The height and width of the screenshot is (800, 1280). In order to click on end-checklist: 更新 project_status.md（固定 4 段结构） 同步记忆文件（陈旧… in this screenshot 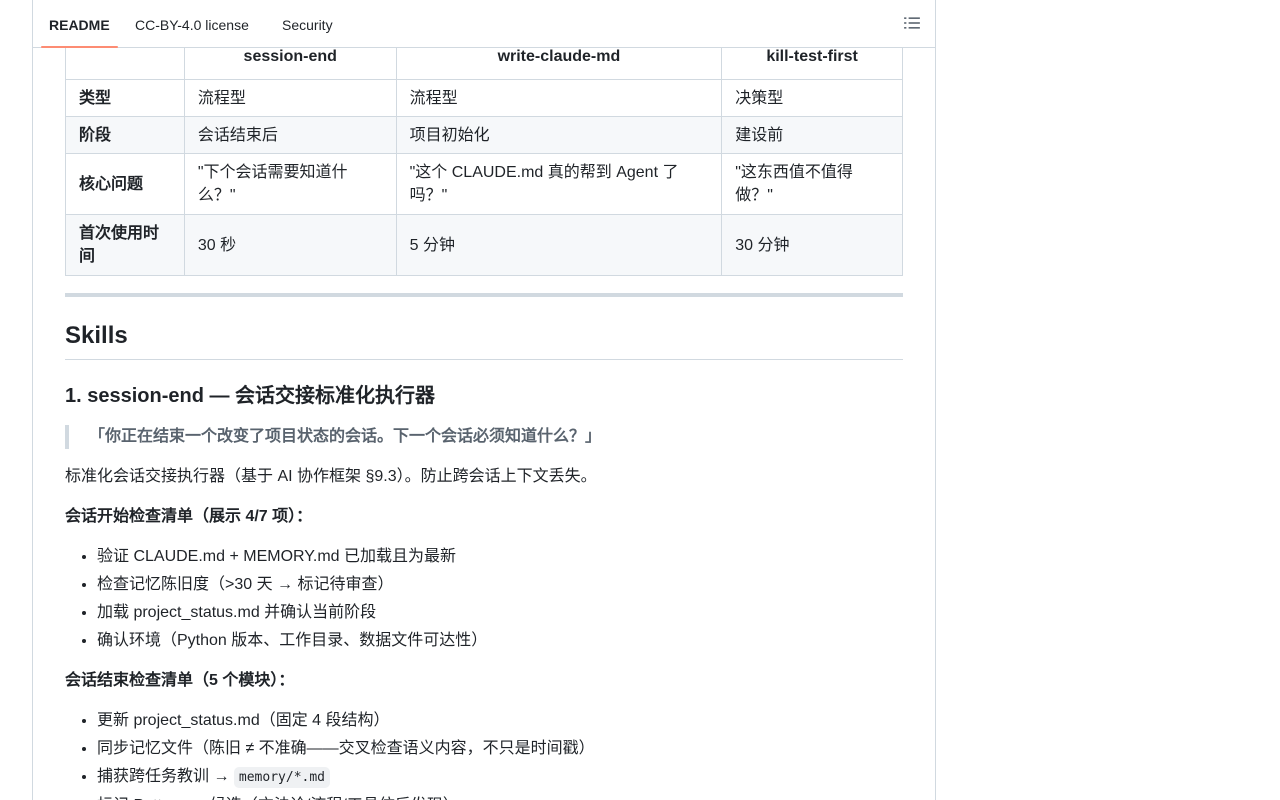, I will do `click(330, 753)`.